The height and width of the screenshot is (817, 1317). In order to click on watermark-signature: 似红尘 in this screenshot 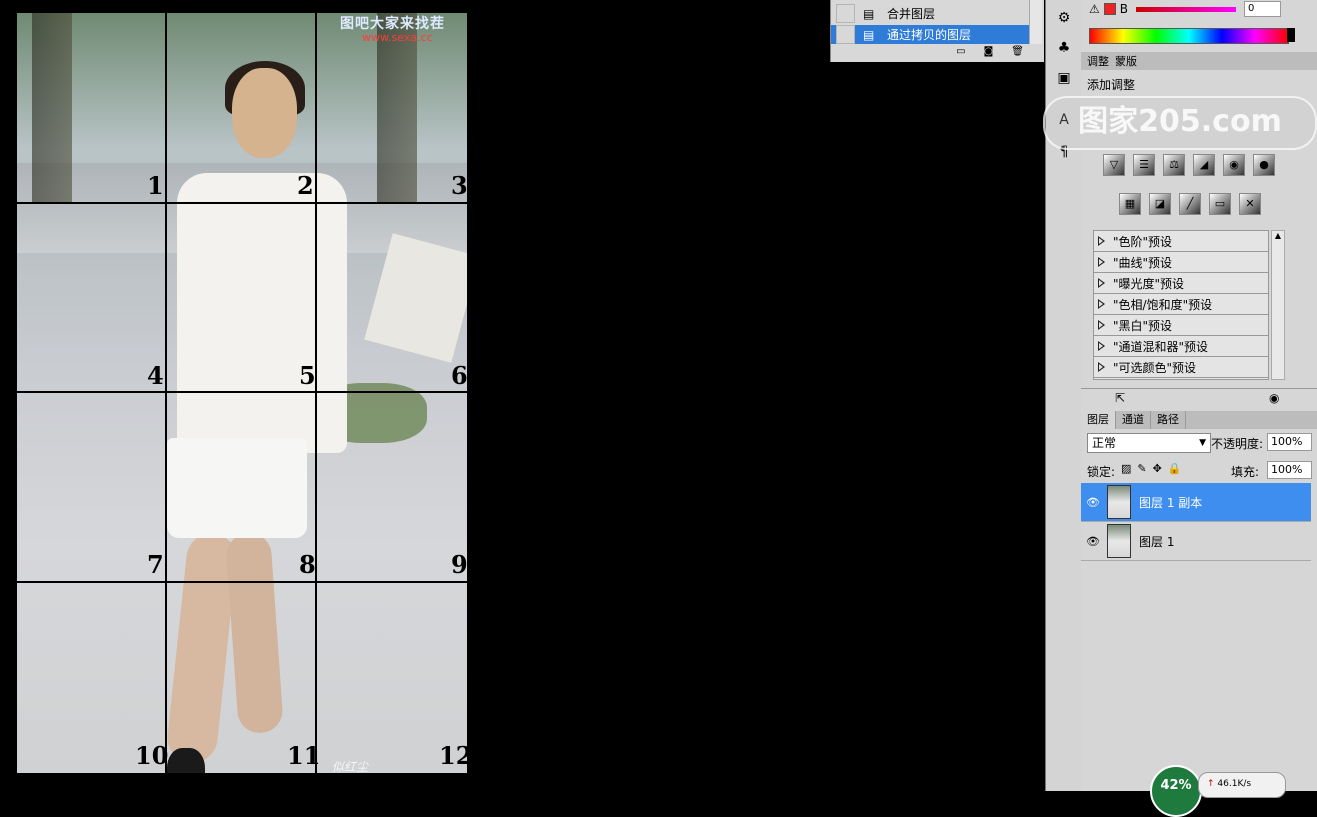, I will do `click(350, 766)`.